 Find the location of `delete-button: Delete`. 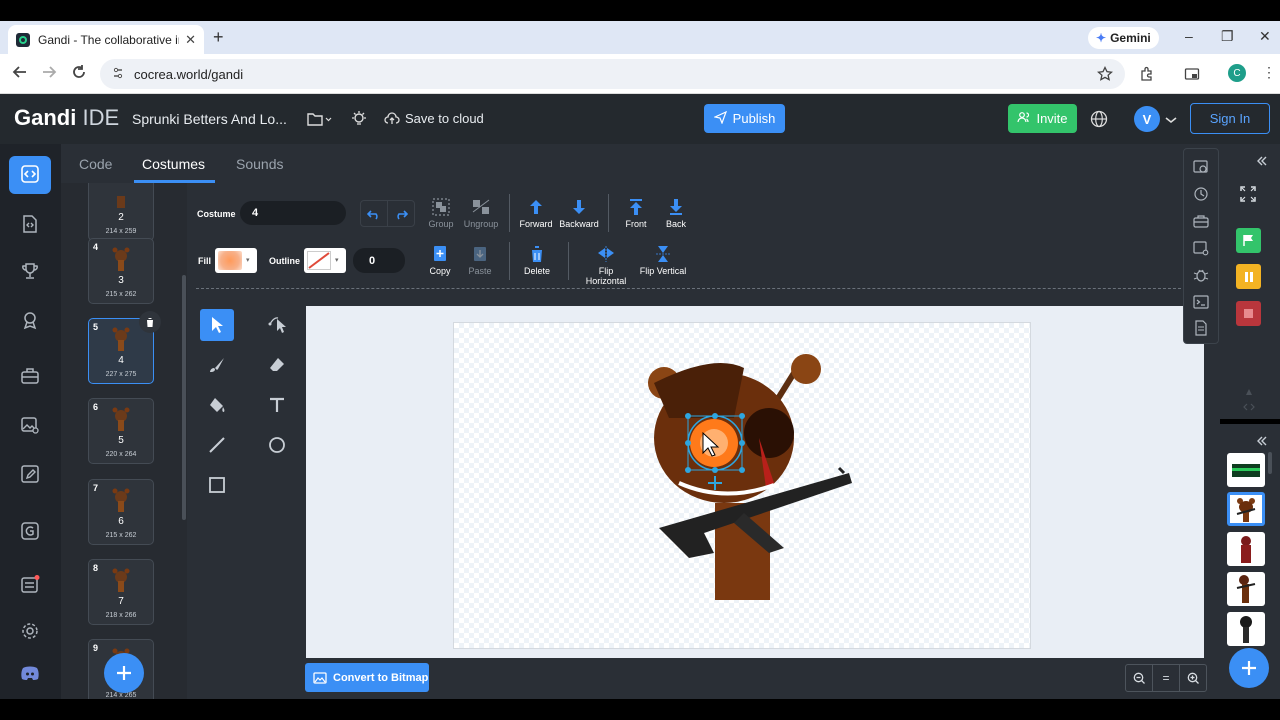

delete-button: Delete is located at coordinates (537, 260).